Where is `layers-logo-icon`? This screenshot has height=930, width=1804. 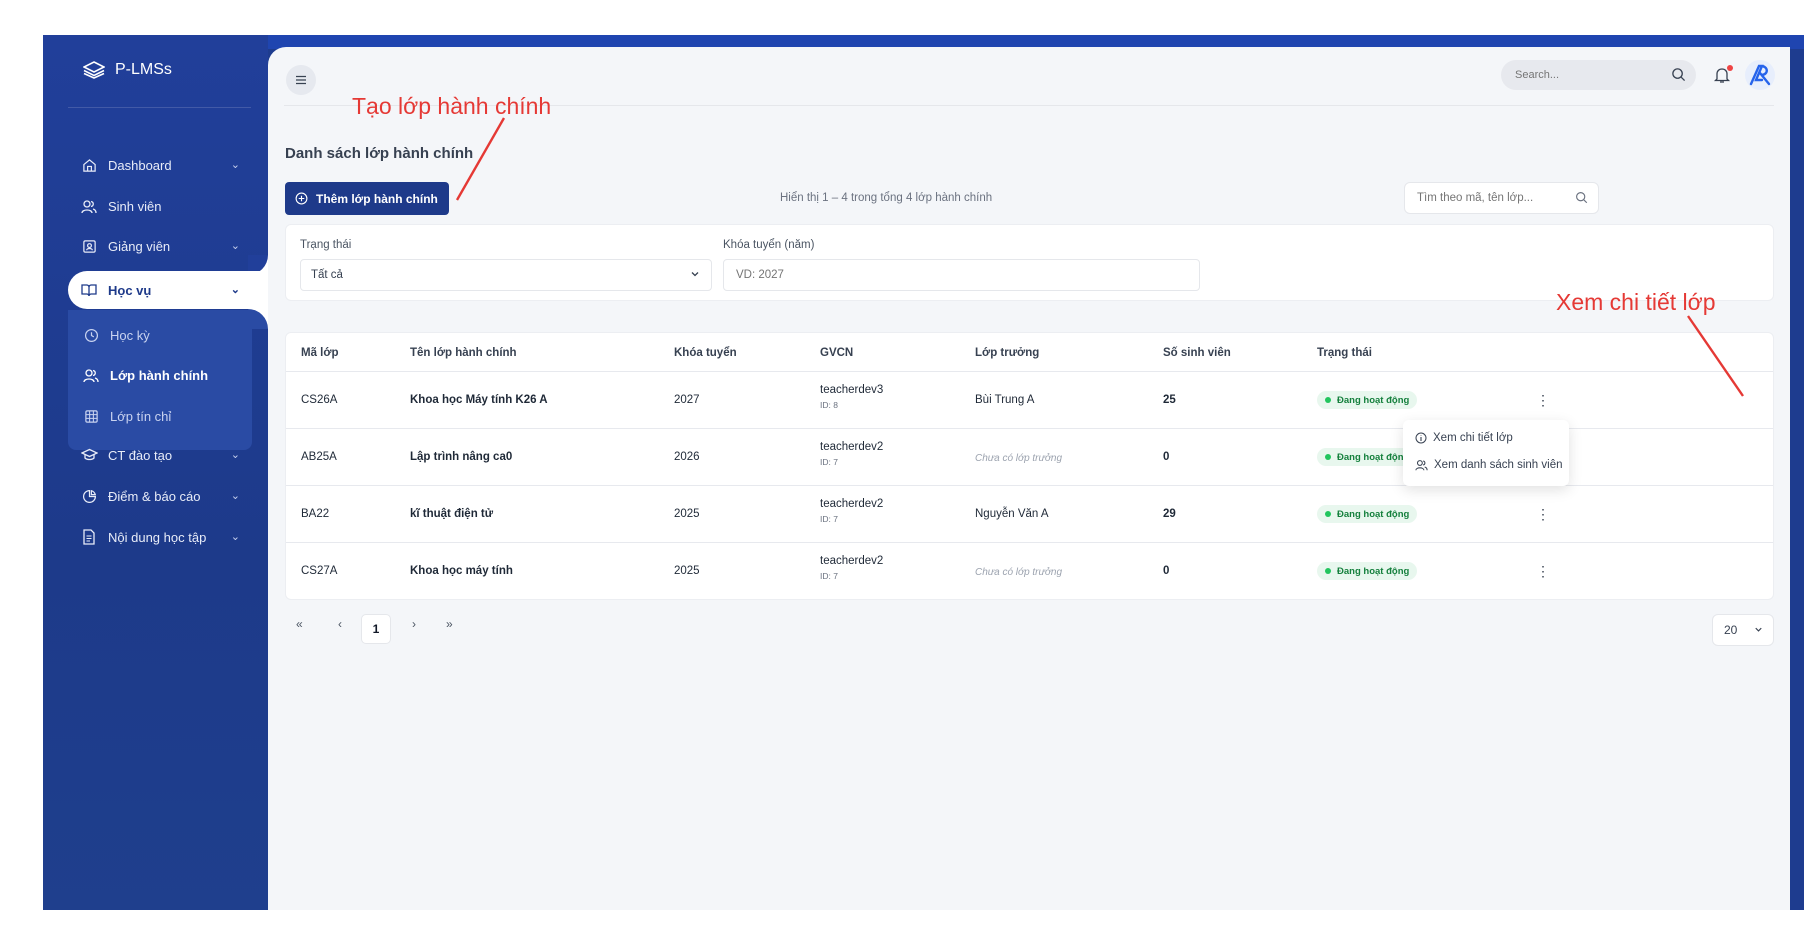 layers-logo-icon is located at coordinates (94, 70).